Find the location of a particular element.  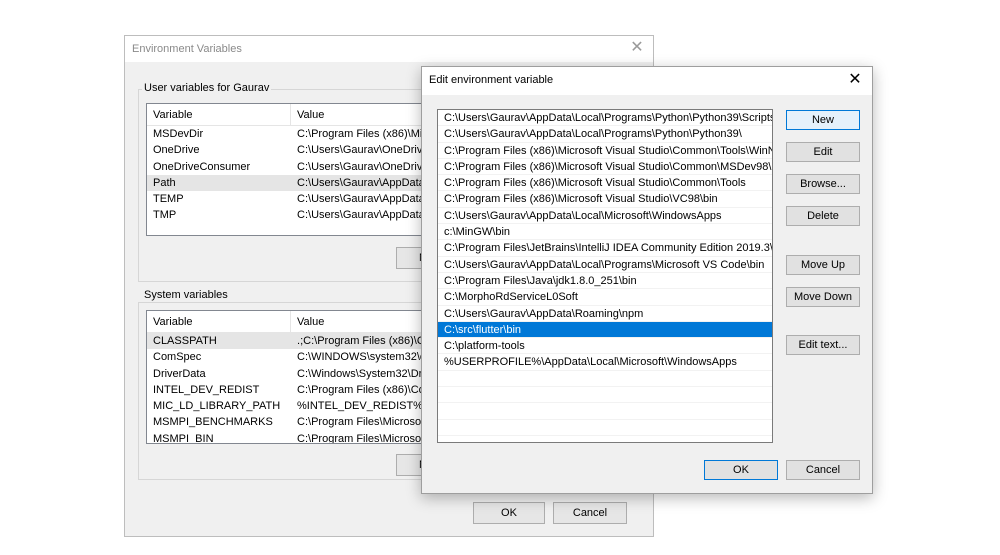

variable-name-cell: MSDevDir is located at coordinates (178, 134).